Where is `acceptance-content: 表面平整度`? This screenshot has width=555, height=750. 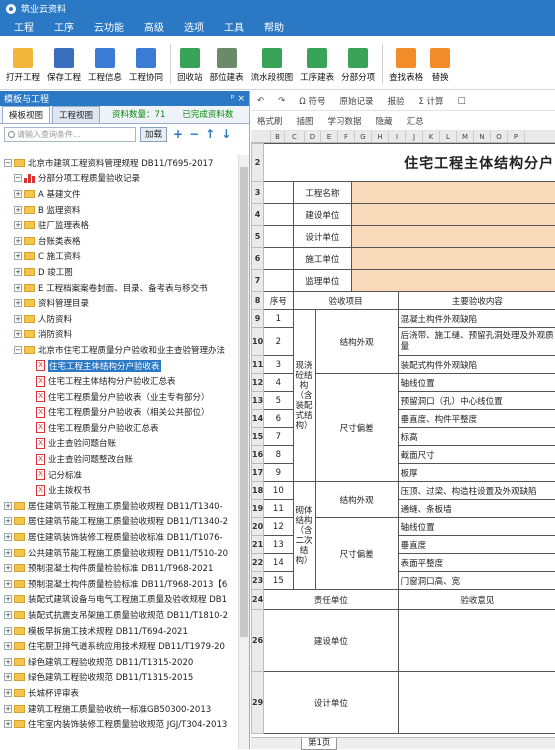 acceptance-content: 表面平整度 is located at coordinates (476, 563).